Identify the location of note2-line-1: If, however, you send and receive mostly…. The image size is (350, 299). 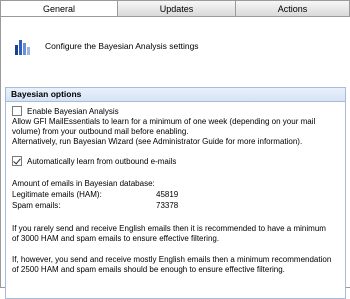
(172, 259).